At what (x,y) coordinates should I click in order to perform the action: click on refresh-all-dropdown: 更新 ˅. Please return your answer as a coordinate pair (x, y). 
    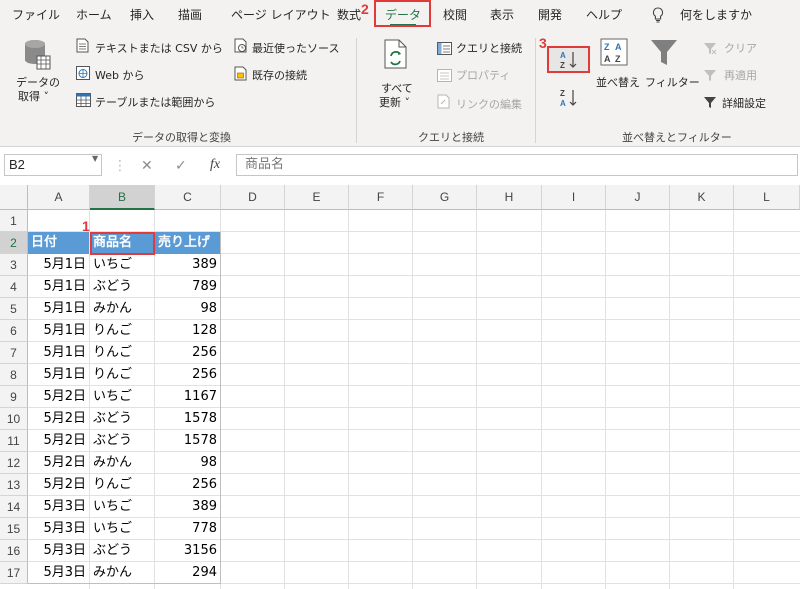
    Looking at the image, I should click on (394, 102).